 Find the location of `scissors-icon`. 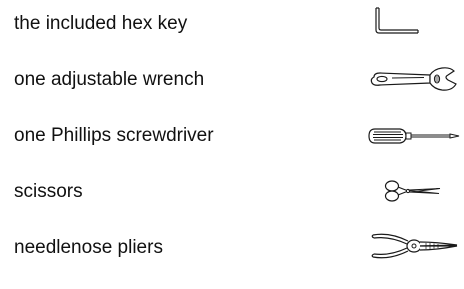

scissors-icon is located at coordinates (413, 191).